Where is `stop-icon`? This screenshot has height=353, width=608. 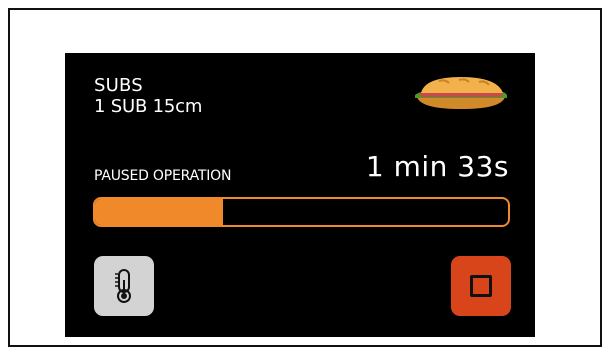
stop-icon is located at coordinates (481, 286).